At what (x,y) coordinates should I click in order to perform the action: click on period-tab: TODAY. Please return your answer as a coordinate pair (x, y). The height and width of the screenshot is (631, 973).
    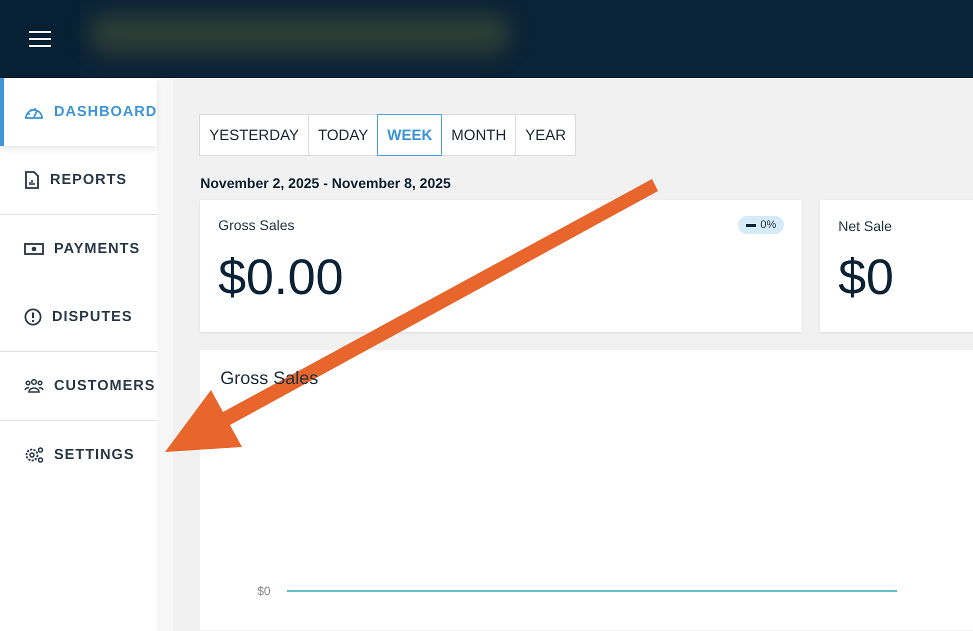
    Looking at the image, I should click on (343, 135).